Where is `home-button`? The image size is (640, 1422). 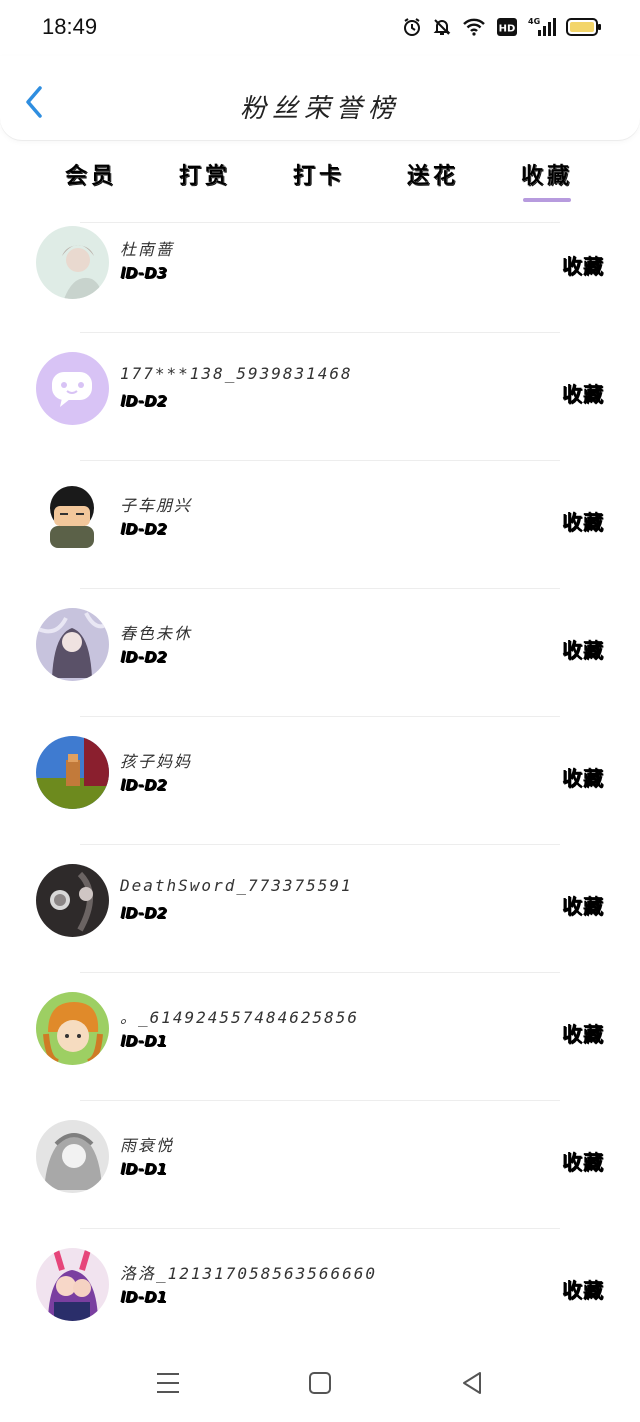 home-button is located at coordinates (320, 1383).